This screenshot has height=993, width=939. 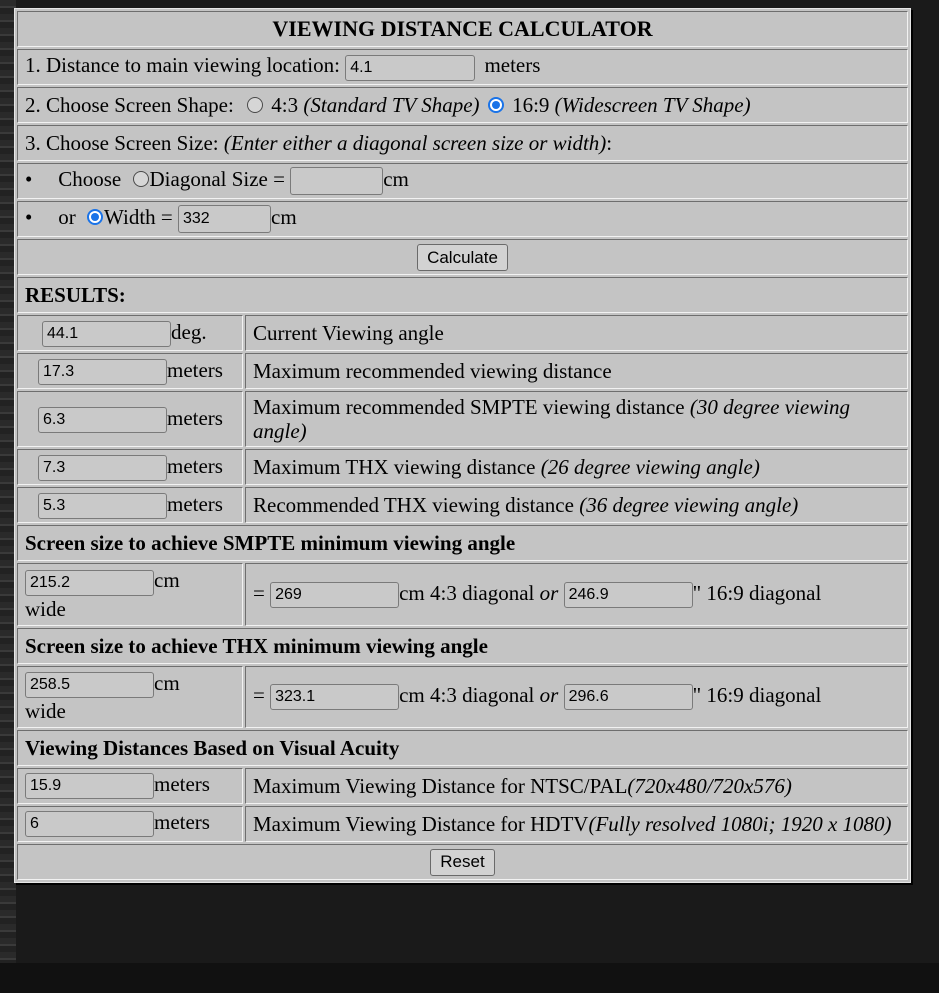 I want to click on result-thx-rec-input, so click(x=102, y=505).